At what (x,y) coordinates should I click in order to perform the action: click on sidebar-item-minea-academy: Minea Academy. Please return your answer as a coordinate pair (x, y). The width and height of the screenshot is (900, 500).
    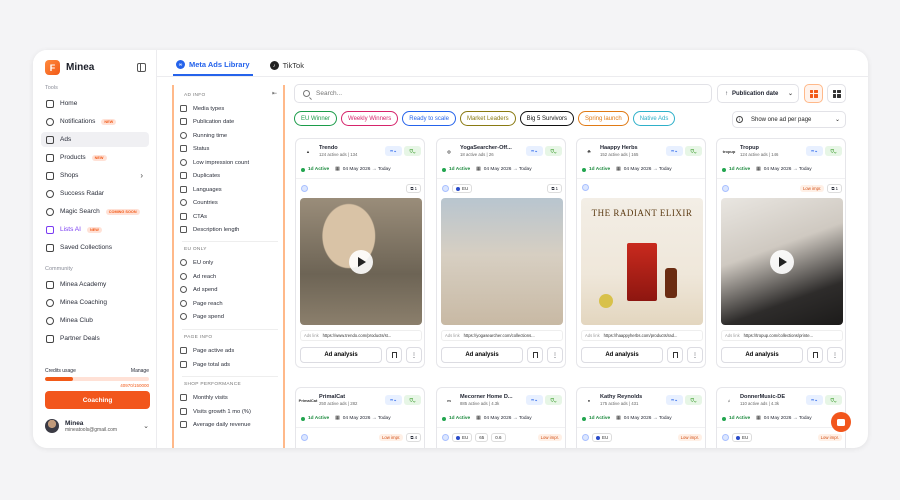
    Looking at the image, I should click on (95, 284).